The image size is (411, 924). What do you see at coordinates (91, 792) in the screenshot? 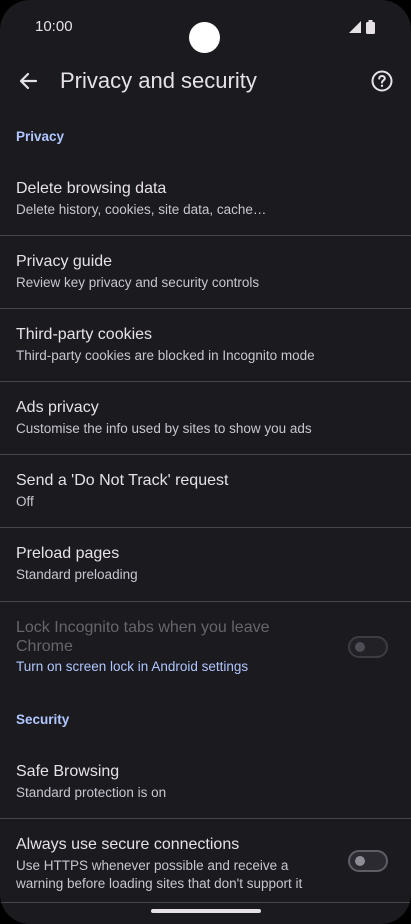
I see `setting-subtitle: Standard protection is on` at bounding box center [91, 792].